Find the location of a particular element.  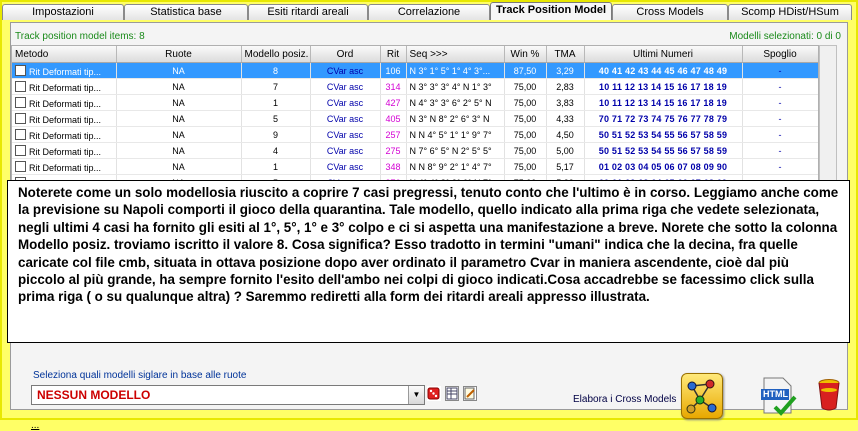

column-header: TMA is located at coordinates (565, 54).